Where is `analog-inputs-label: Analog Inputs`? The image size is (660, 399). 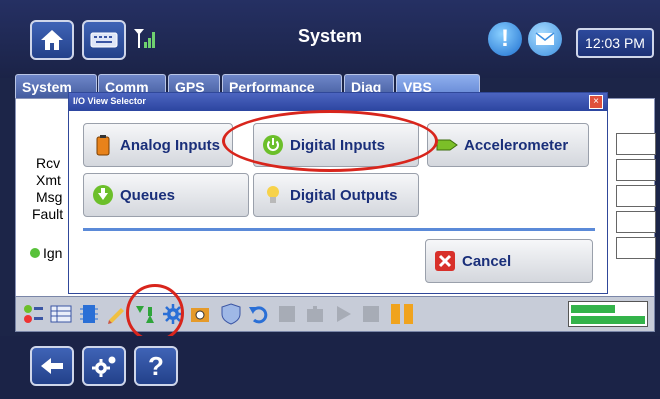
analog-inputs-label: Analog Inputs is located at coordinates (170, 145).